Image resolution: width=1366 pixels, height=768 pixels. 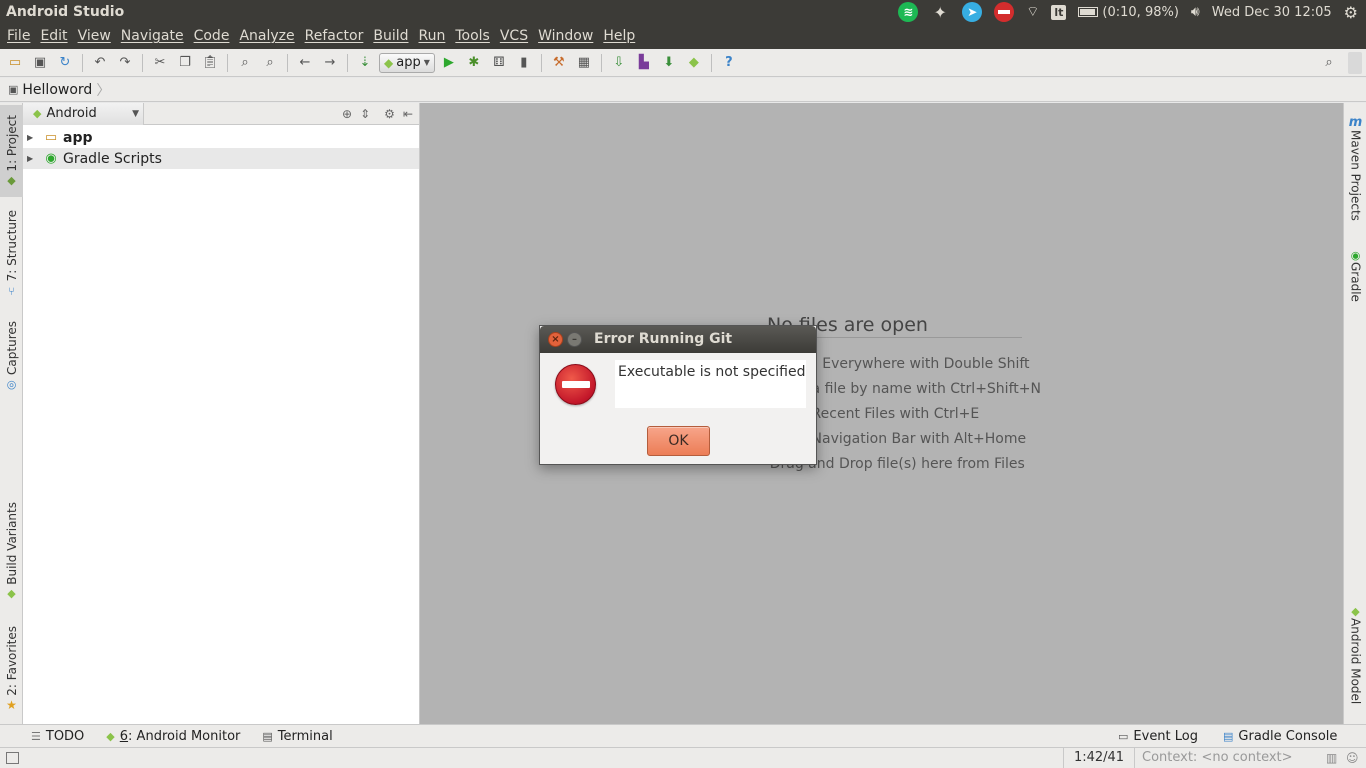 I want to click on apply-changes-icon: ▮, so click(x=524, y=63).